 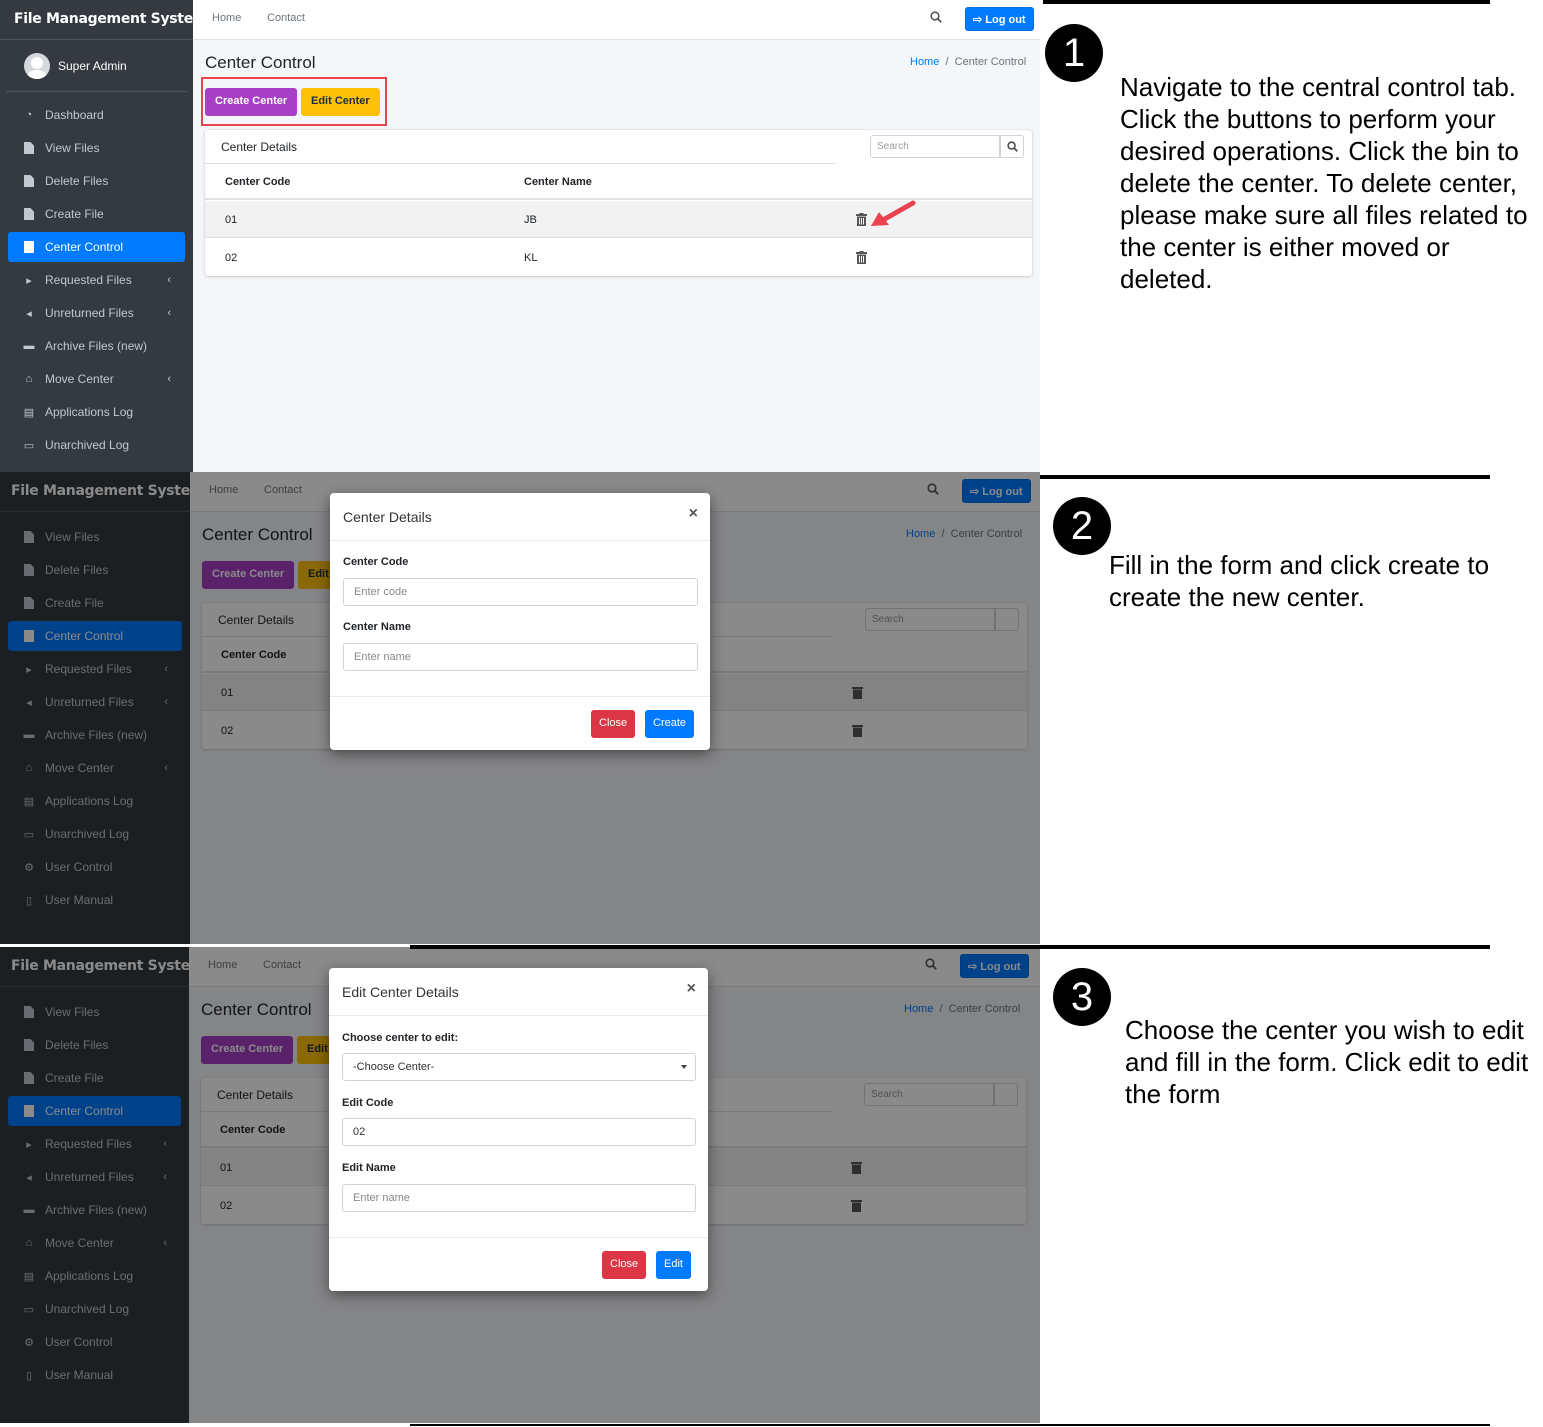 What do you see at coordinates (29, 412) in the screenshot?
I see `clipboard-icon: ▤` at bounding box center [29, 412].